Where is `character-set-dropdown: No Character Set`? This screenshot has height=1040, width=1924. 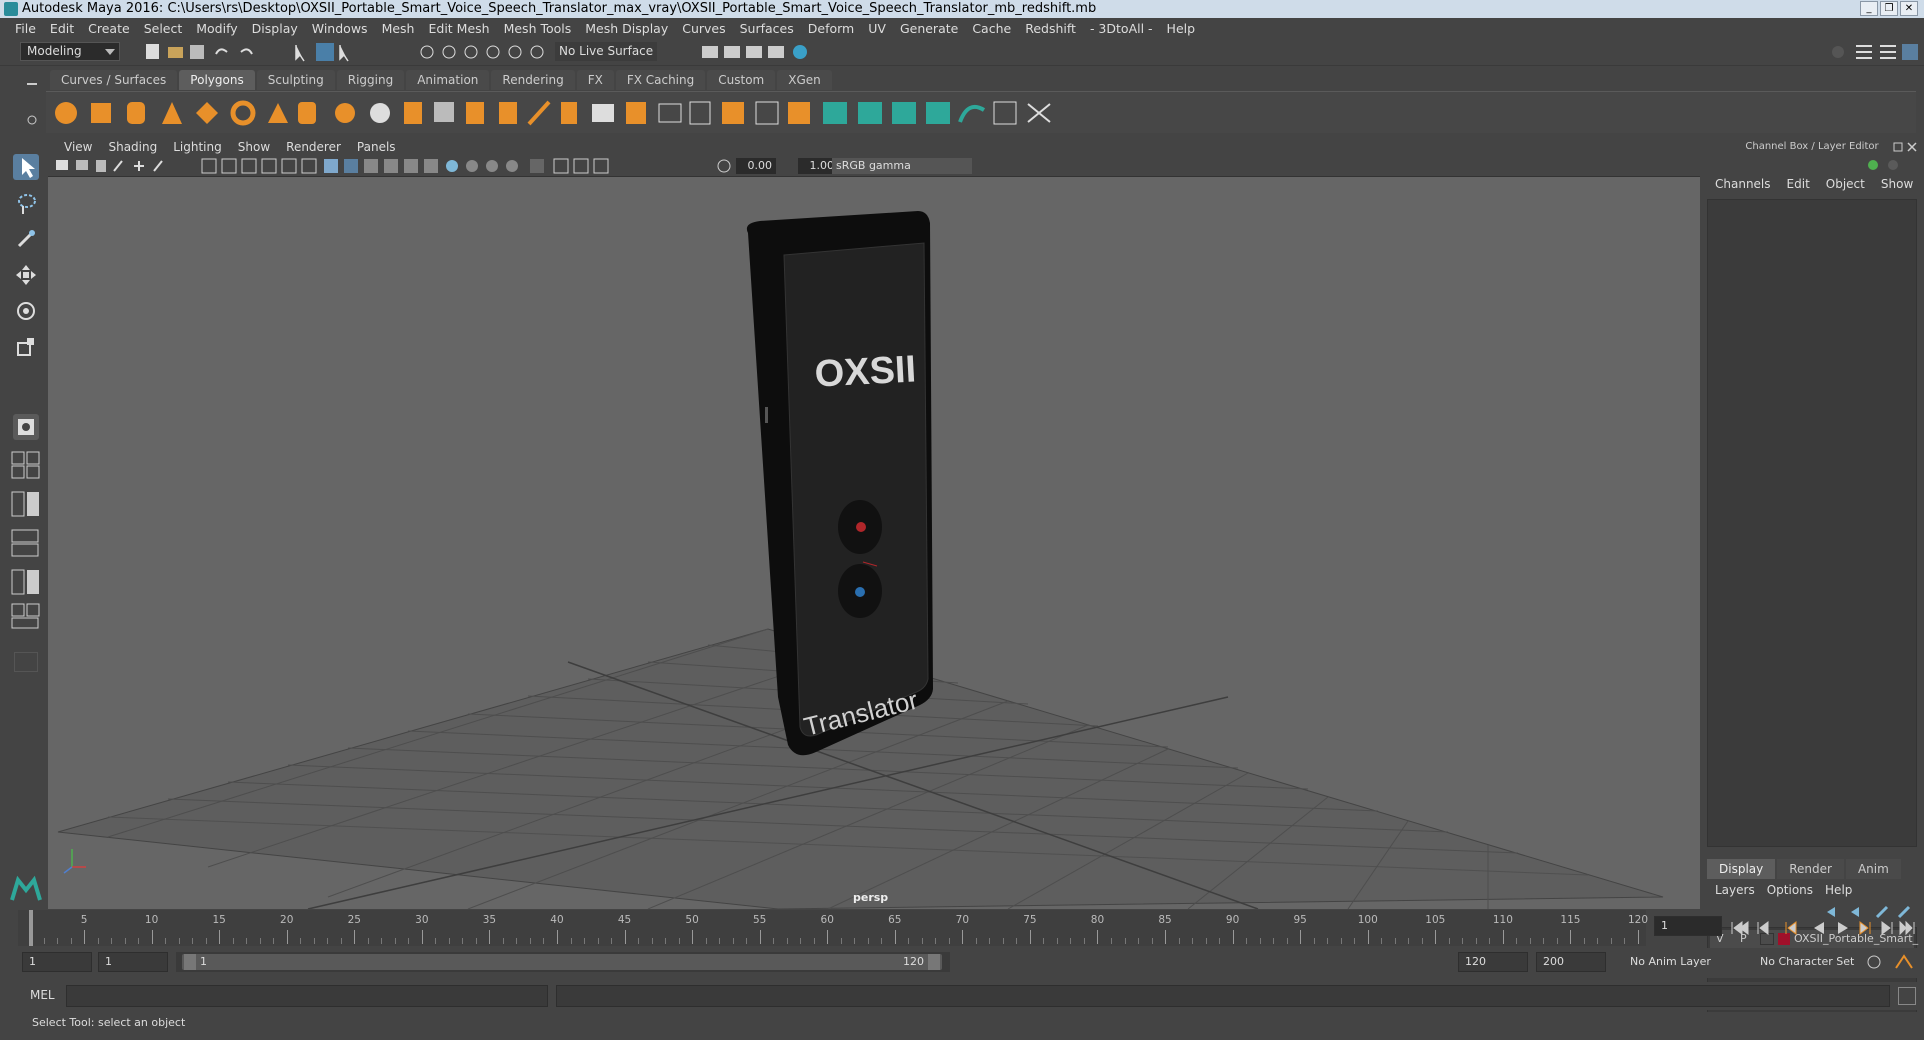 character-set-dropdown: No Character Set is located at coordinates (1812, 962).